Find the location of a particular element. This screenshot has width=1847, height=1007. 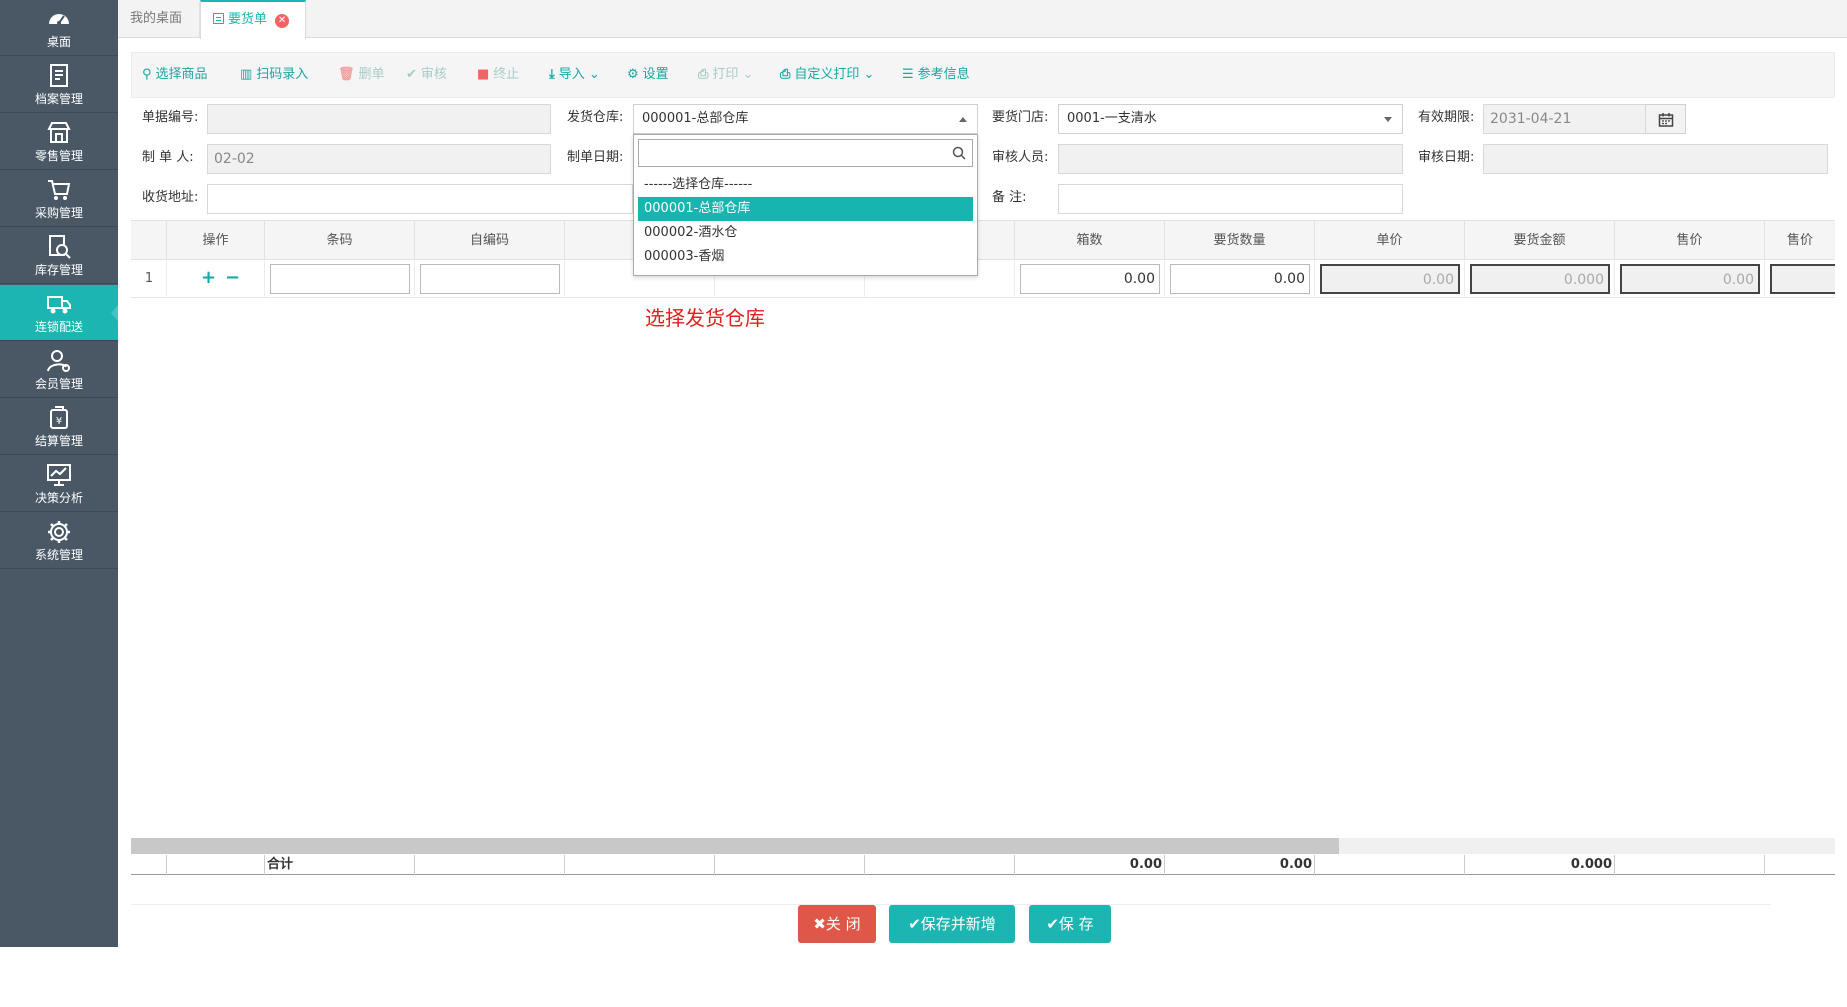

header-amount: 要货金额 is located at coordinates (1540, 240).